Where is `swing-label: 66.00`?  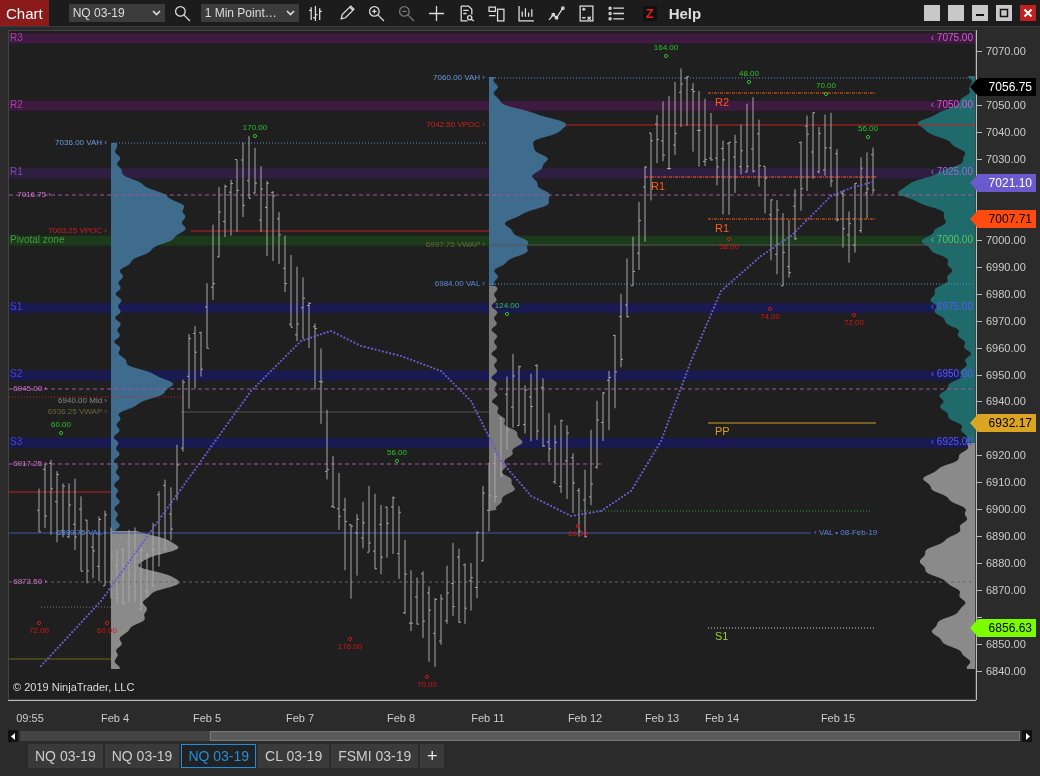
swing-label: 66.00 is located at coordinates (578, 534).